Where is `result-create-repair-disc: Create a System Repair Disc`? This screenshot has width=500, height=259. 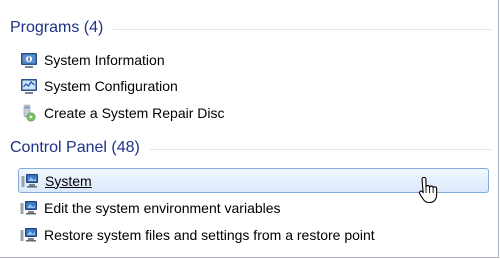 result-create-repair-disc: Create a System Repair Disc is located at coordinates (255, 113).